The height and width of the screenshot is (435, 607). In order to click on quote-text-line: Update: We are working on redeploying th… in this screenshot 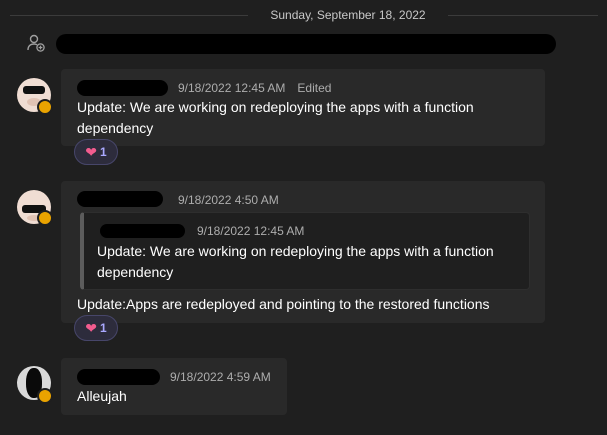, I will do `click(295, 251)`.